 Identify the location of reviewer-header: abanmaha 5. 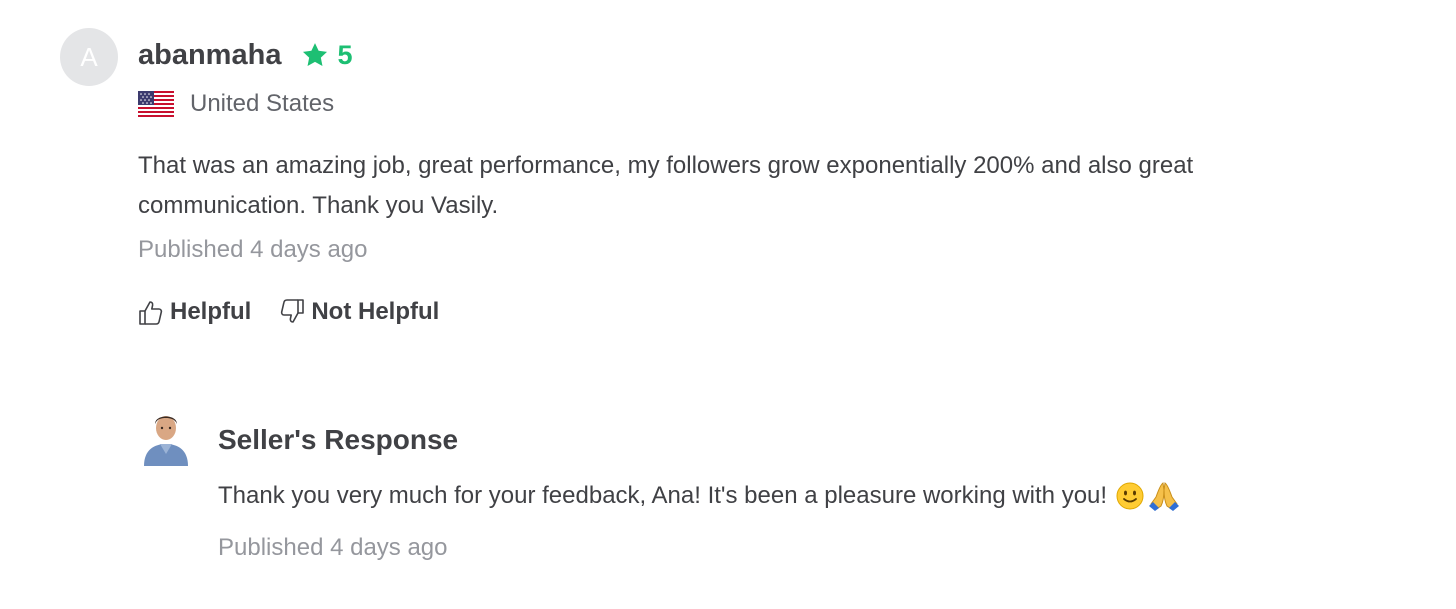
(763, 55).